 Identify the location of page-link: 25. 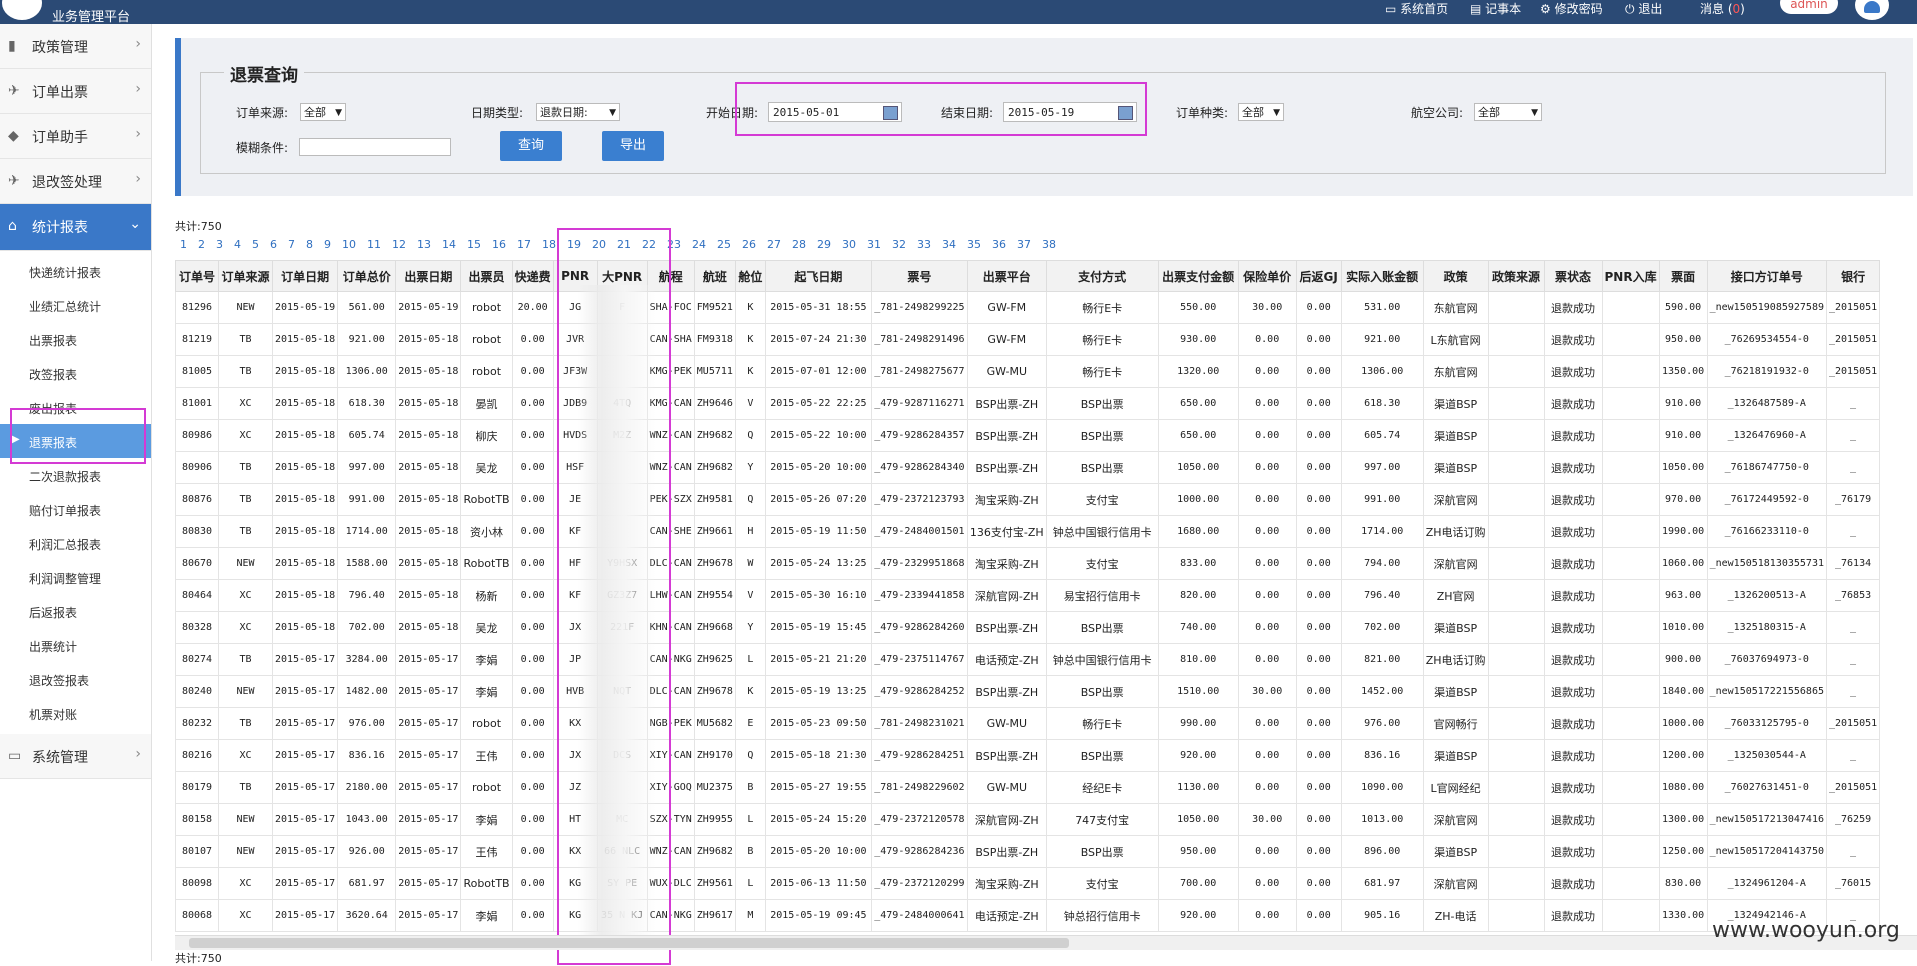
(724, 244).